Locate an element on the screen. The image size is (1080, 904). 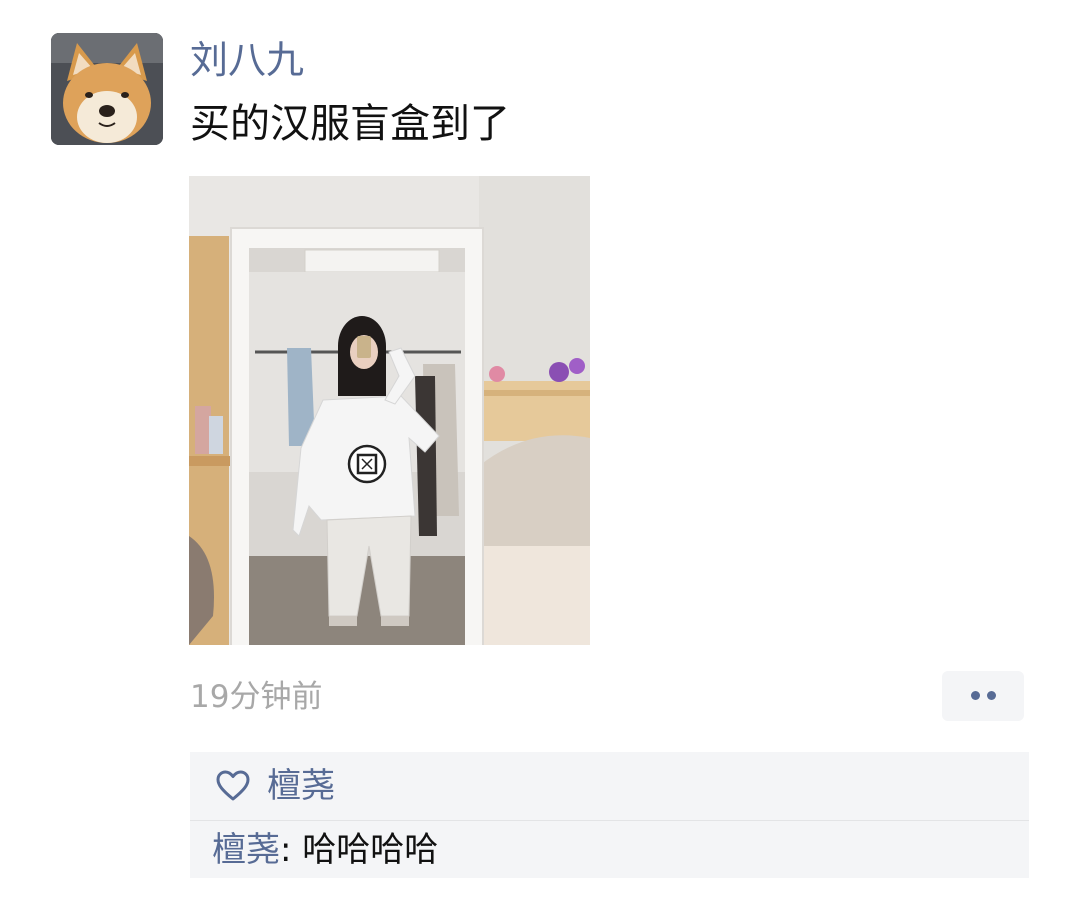
comment-author: 檀荛 is located at coordinates (246, 850).